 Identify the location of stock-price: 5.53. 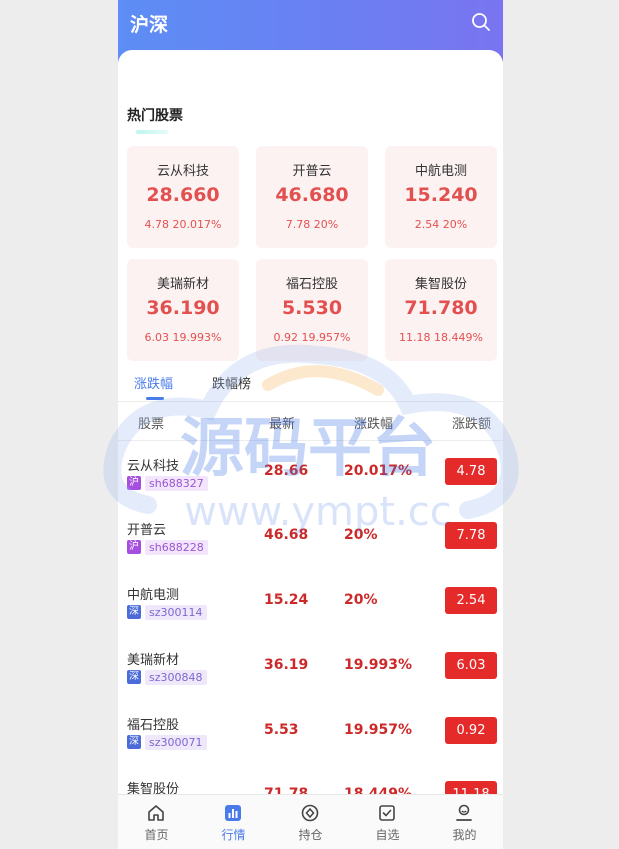
(281, 730).